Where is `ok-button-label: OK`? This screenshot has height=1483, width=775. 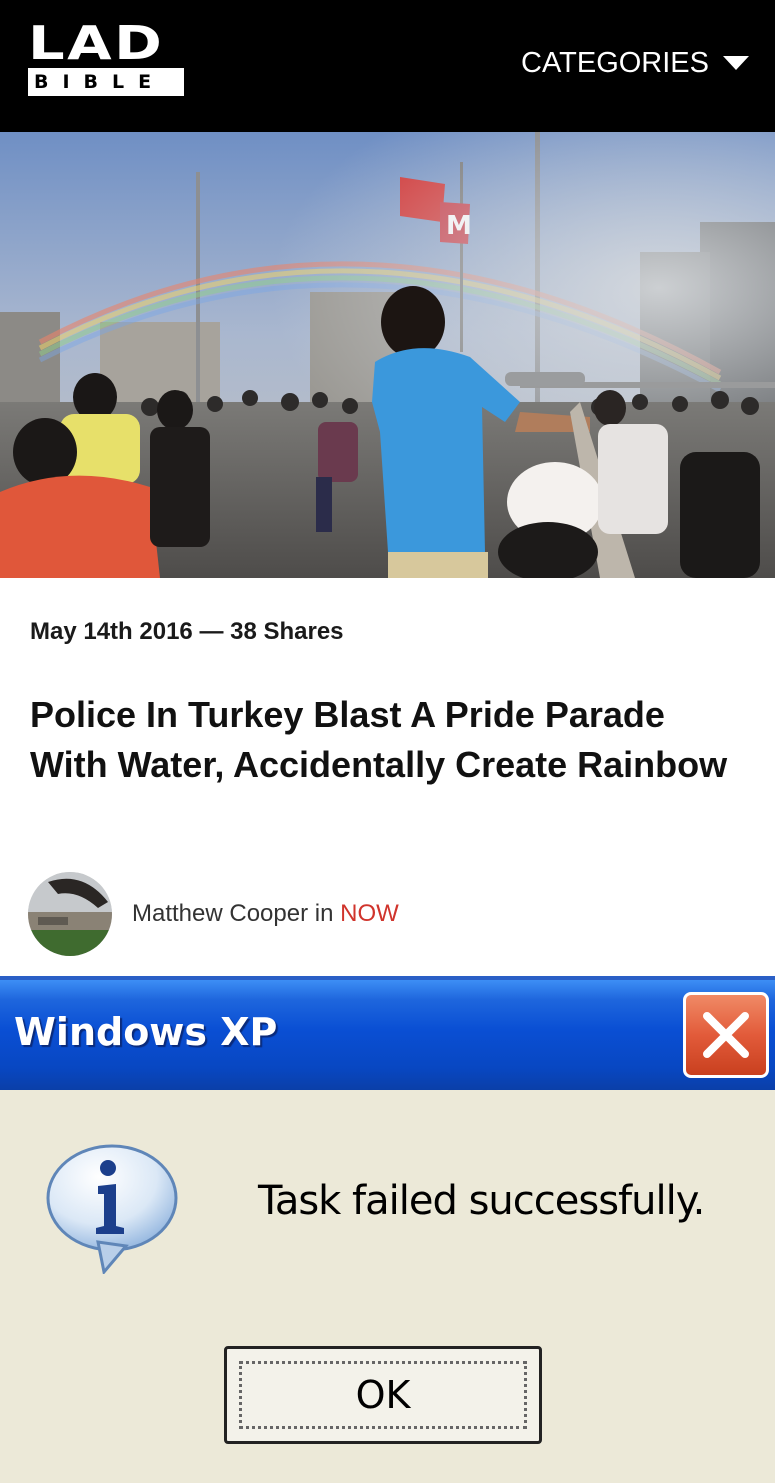
ok-button-label: OK is located at coordinates (383, 1395).